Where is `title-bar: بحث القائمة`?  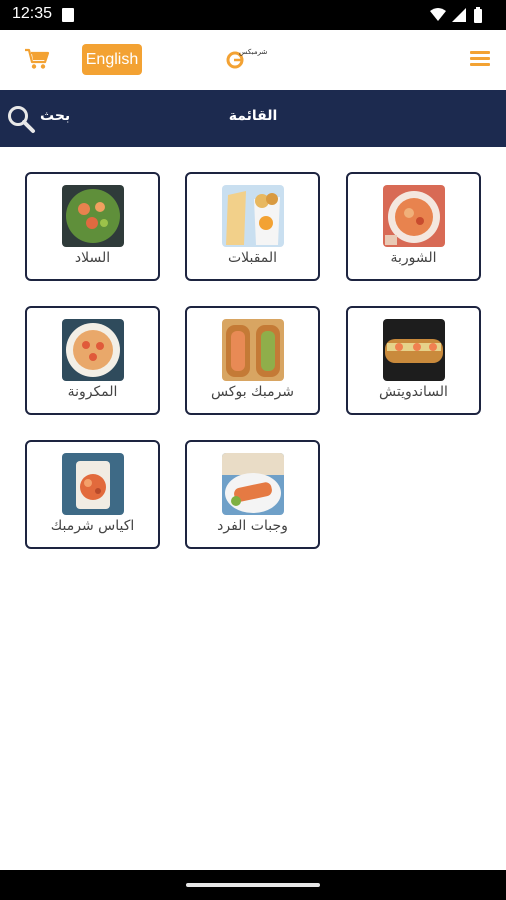 title-bar: بحث القائمة is located at coordinates (253, 118).